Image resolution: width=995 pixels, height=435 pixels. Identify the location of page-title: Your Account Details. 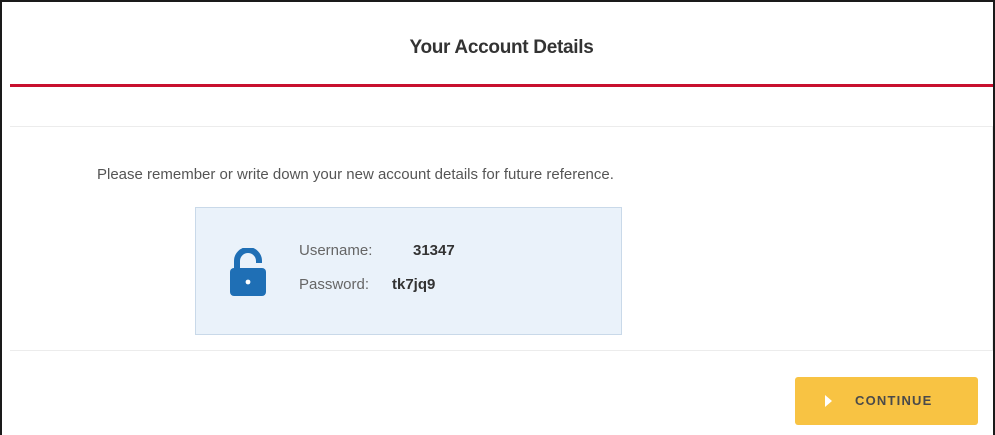
(501, 47).